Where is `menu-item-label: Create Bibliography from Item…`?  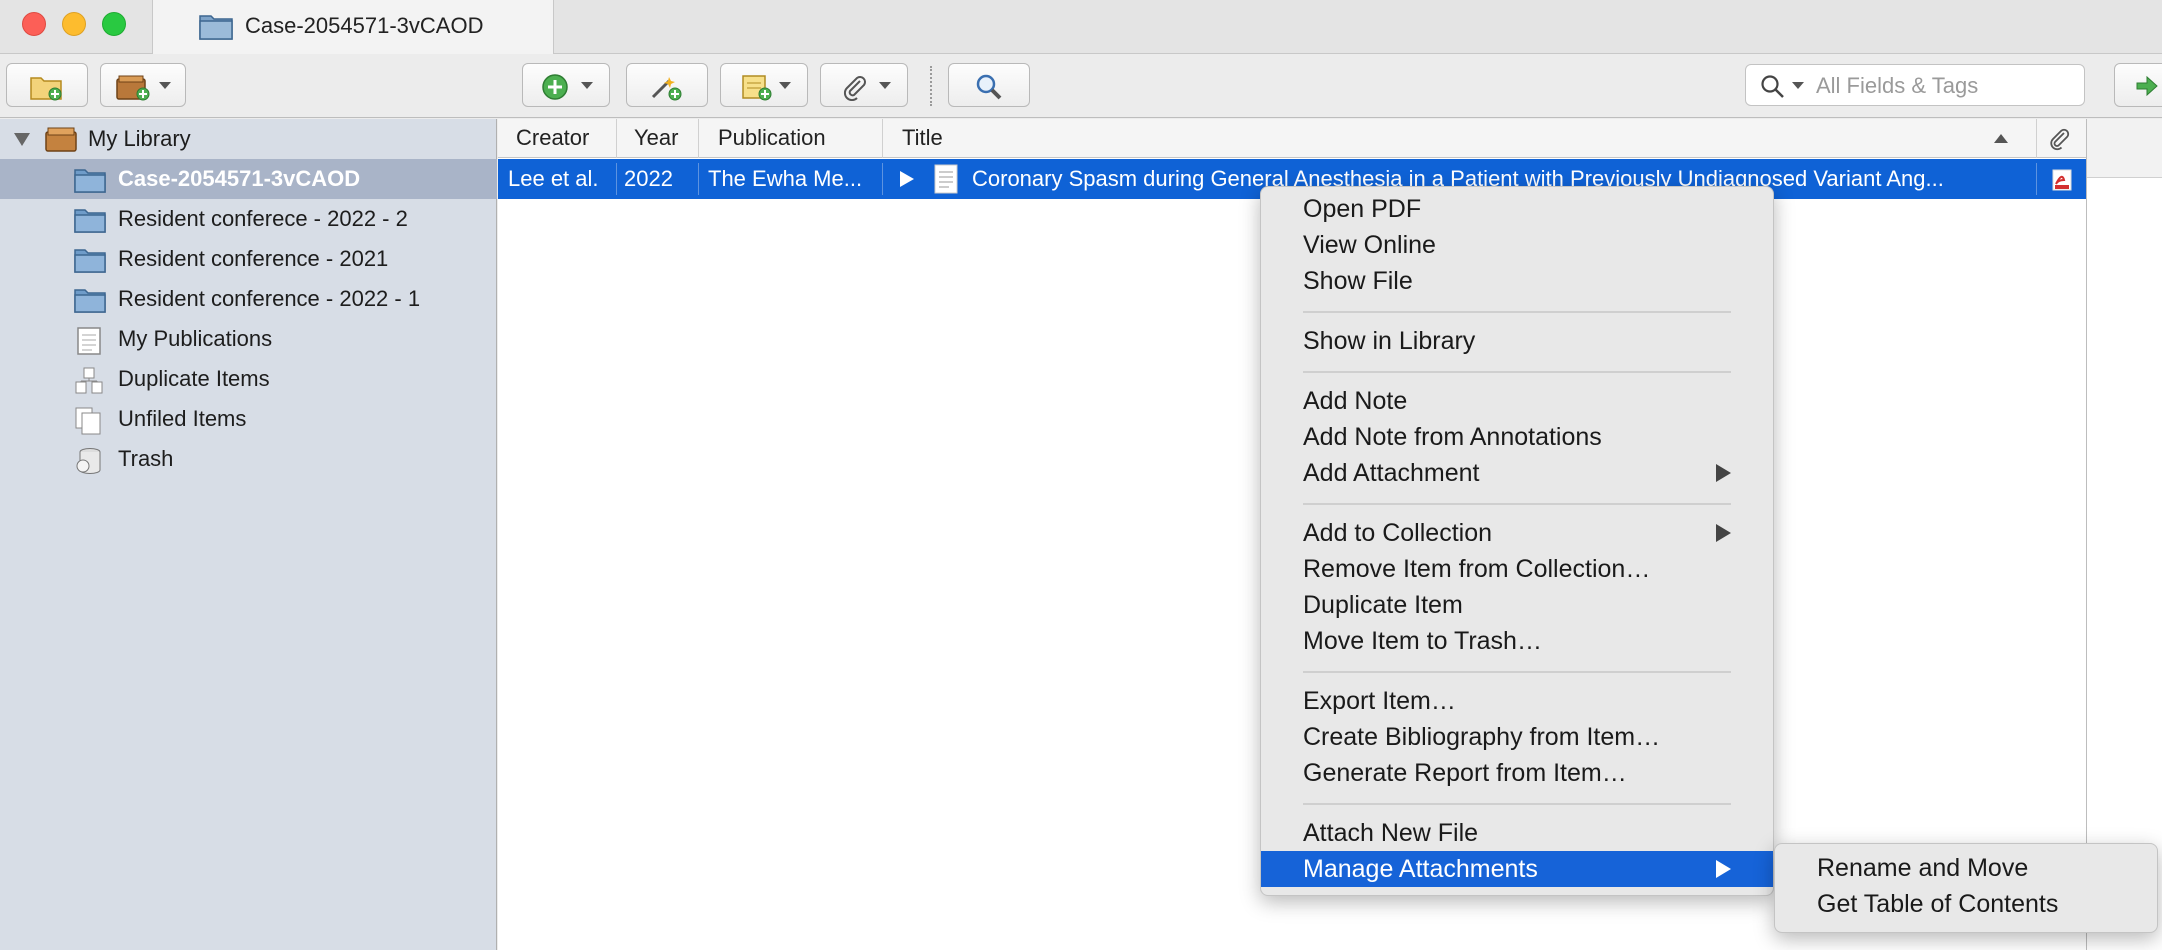 menu-item-label: Create Bibliography from Item… is located at coordinates (1482, 737).